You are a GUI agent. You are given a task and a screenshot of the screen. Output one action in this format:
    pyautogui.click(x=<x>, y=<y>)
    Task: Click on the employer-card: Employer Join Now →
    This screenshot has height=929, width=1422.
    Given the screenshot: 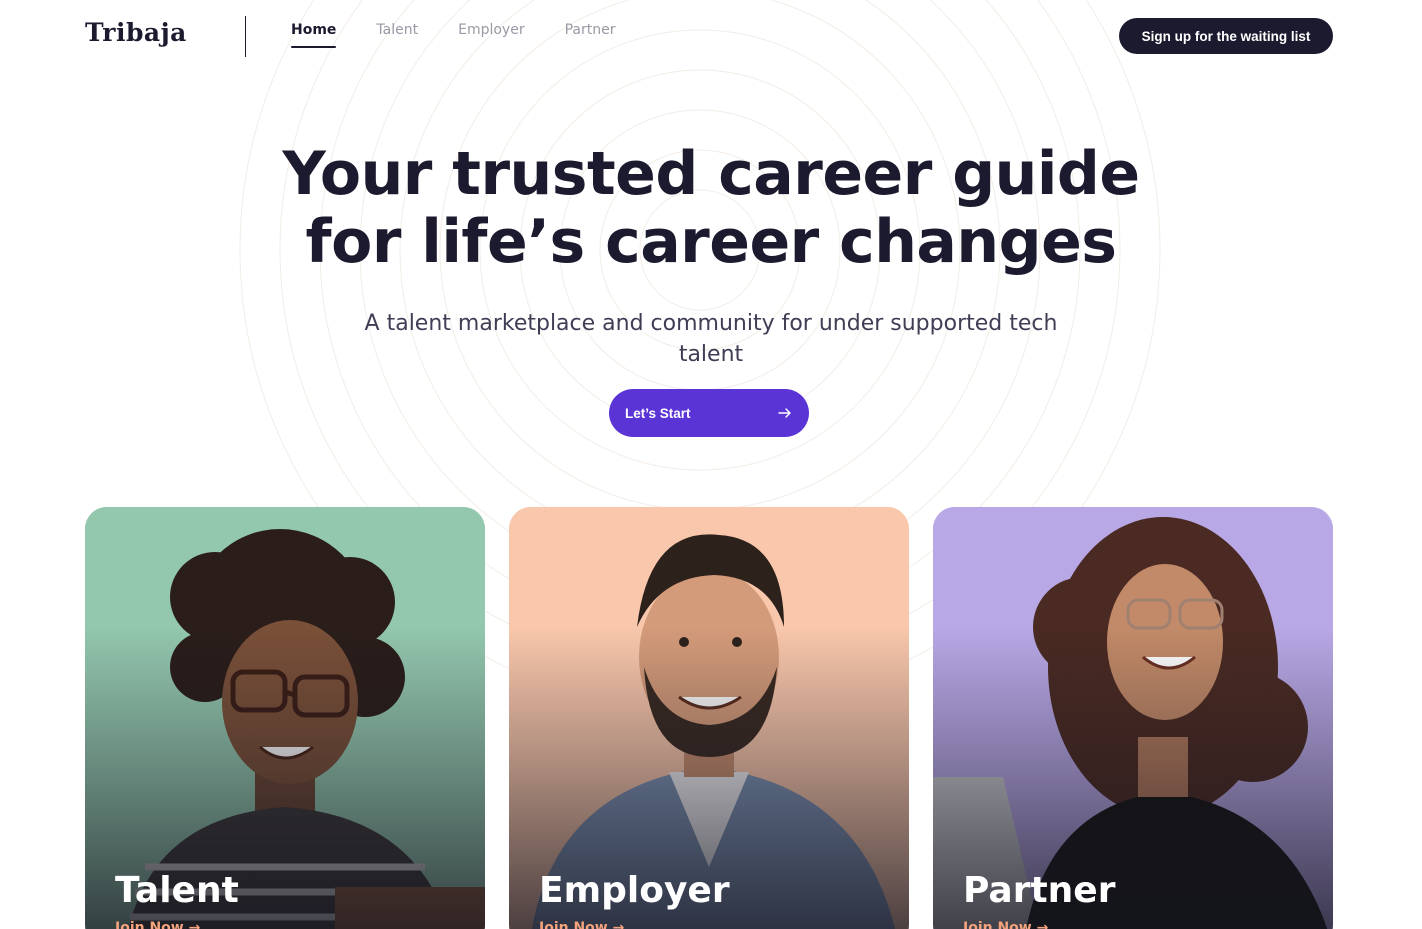 What is the action you would take?
    pyautogui.click(x=709, y=718)
    